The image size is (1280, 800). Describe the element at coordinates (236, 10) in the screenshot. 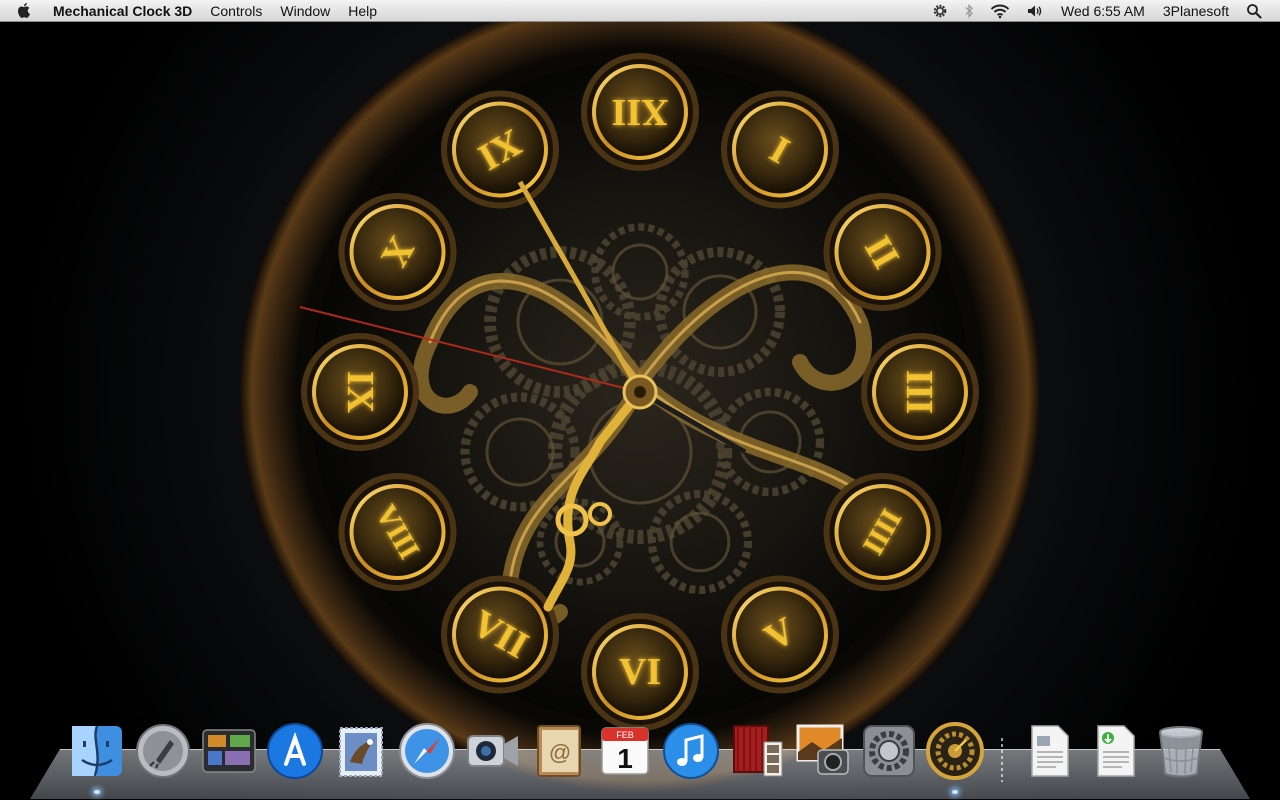

I see `menu-controls: Controls` at that location.